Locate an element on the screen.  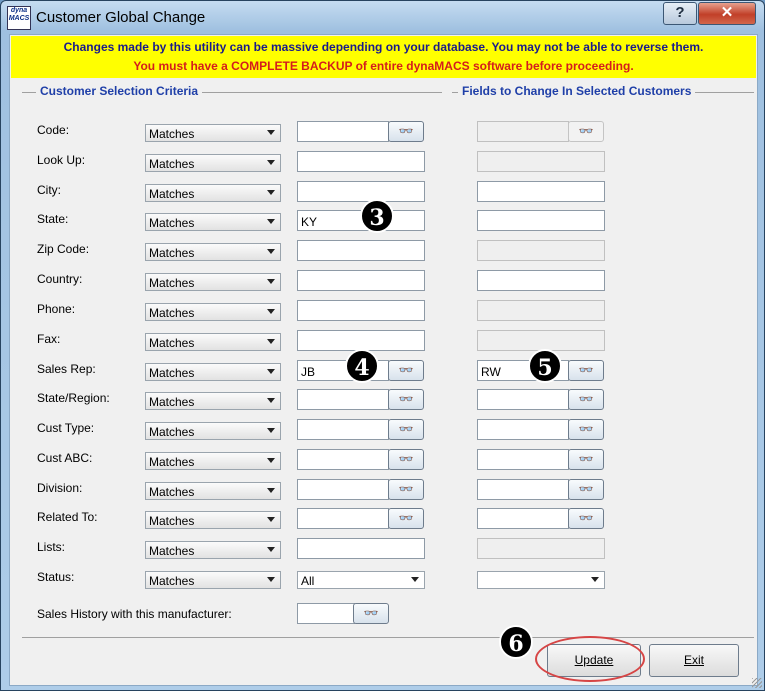
exit-button: Exit is located at coordinates (694, 660).